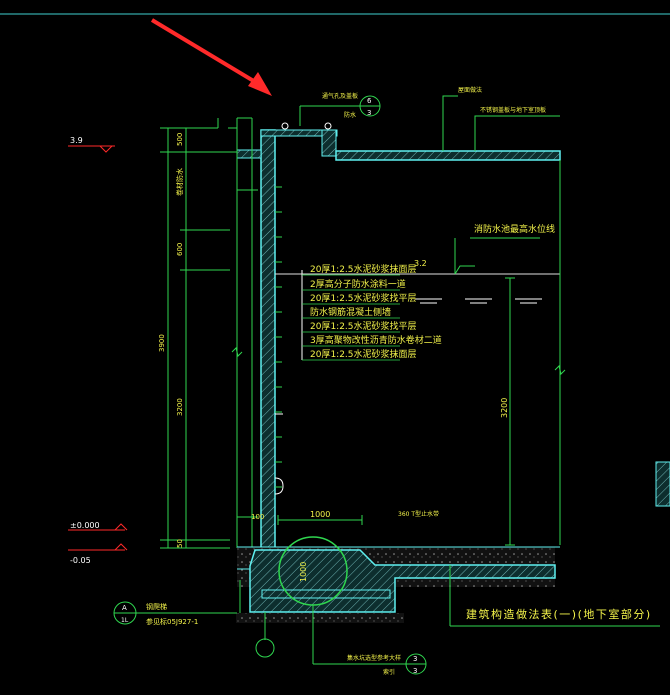 The image size is (670, 695). Describe the element at coordinates (533, 353) in the screenshot. I see `right-dimension` at that location.